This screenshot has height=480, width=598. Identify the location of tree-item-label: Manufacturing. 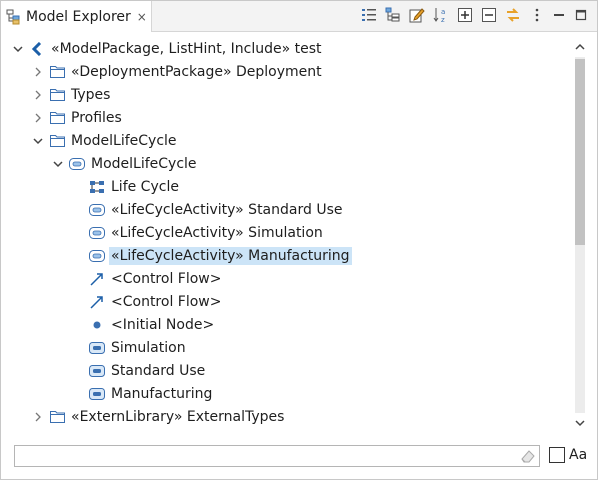
(162, 393).